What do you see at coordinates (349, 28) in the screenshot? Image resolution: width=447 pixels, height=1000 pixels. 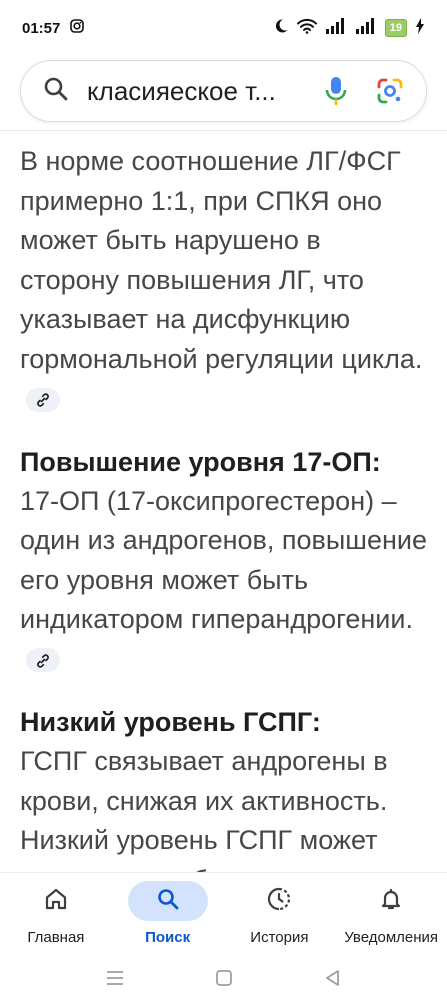 I see `status-right: 19` at bounding box center [349, 28].